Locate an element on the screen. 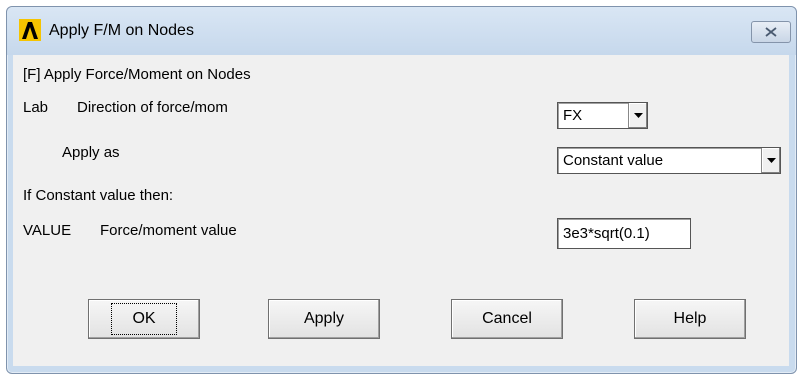 This screenshot has height=380, width=803. cancel-button: Cancel is located at coordinates (507, 319).